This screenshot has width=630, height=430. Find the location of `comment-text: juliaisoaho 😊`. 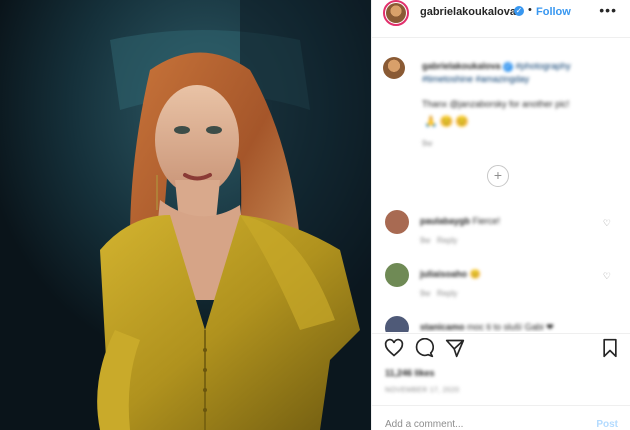

comment-text: juliaisoaho 😊 is located at coordinates (450, 274).